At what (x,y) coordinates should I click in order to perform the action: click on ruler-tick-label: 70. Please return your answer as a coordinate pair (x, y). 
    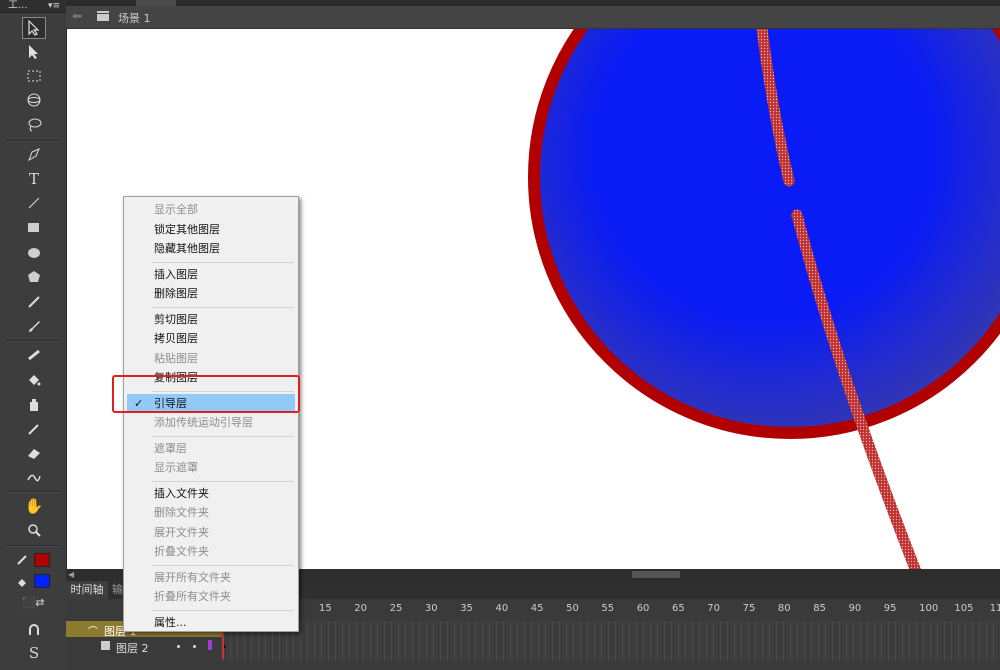
    Looking at the image, I should click on (714, 608).